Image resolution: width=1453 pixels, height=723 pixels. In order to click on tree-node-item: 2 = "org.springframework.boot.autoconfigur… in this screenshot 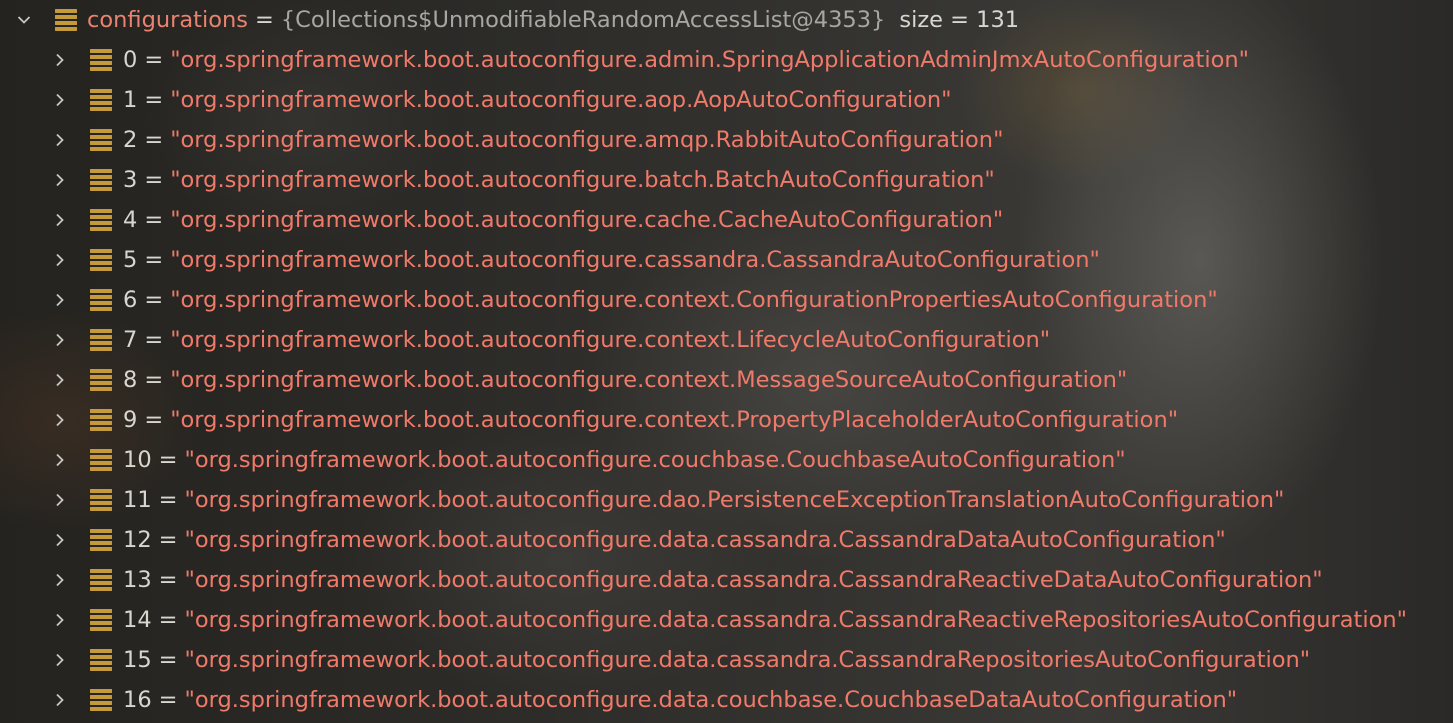, I will do `click(726, 140)`.